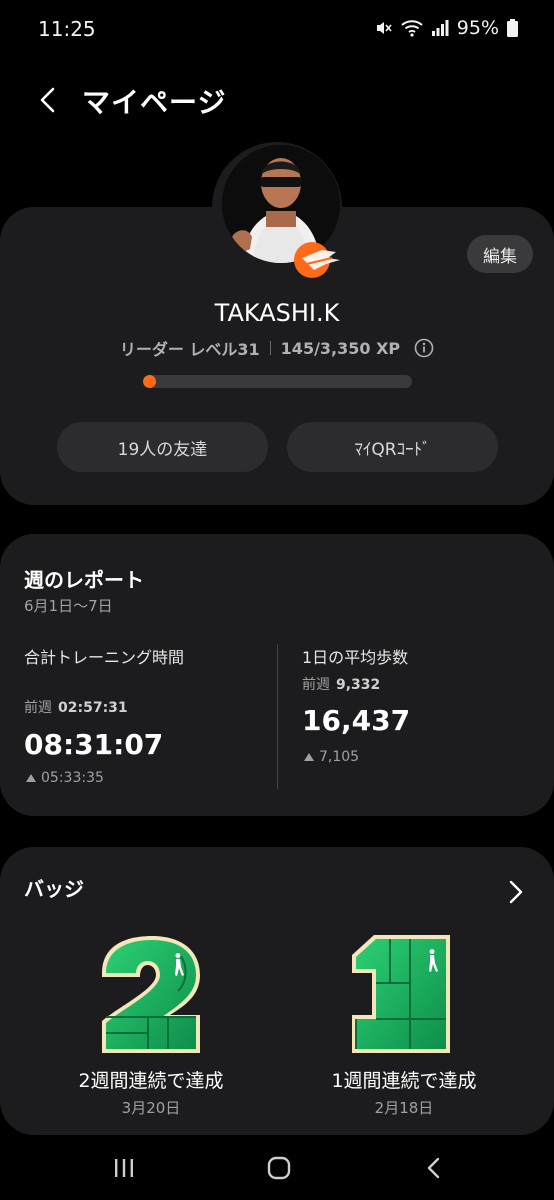 The image size is (554, 1200). What do you see at coordinates (68, 606) in the screenshot?
I see `weekly-report-range: 6月1日〜7日` at bounding box center [68, 606].